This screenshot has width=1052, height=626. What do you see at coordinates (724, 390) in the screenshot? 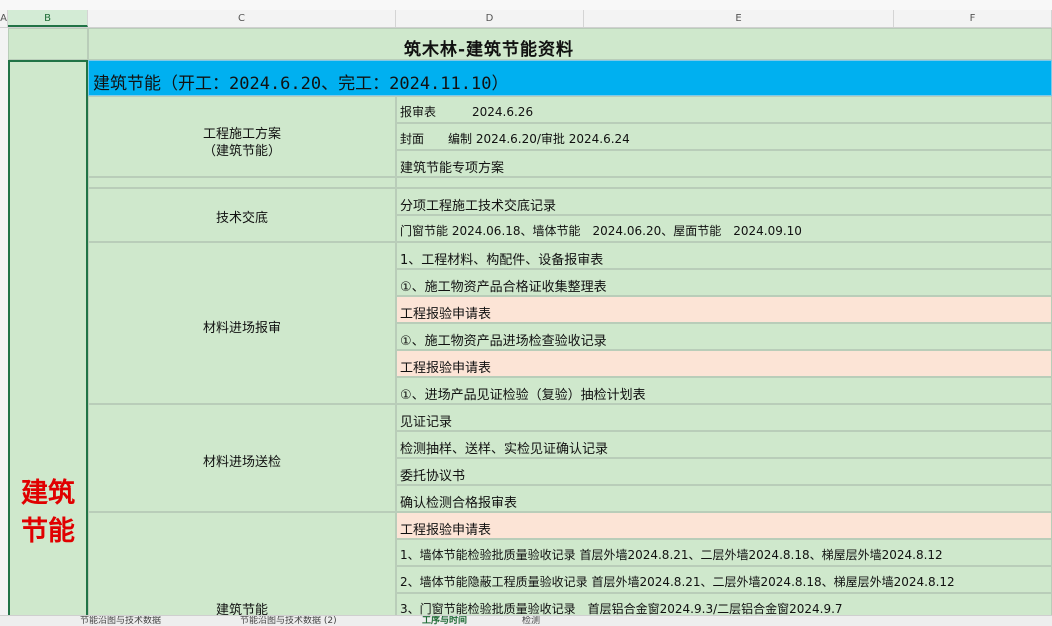
I see `row-12: ①、进场产品见证检验（复验）抽检计划表` at bounding box center [724, 390].